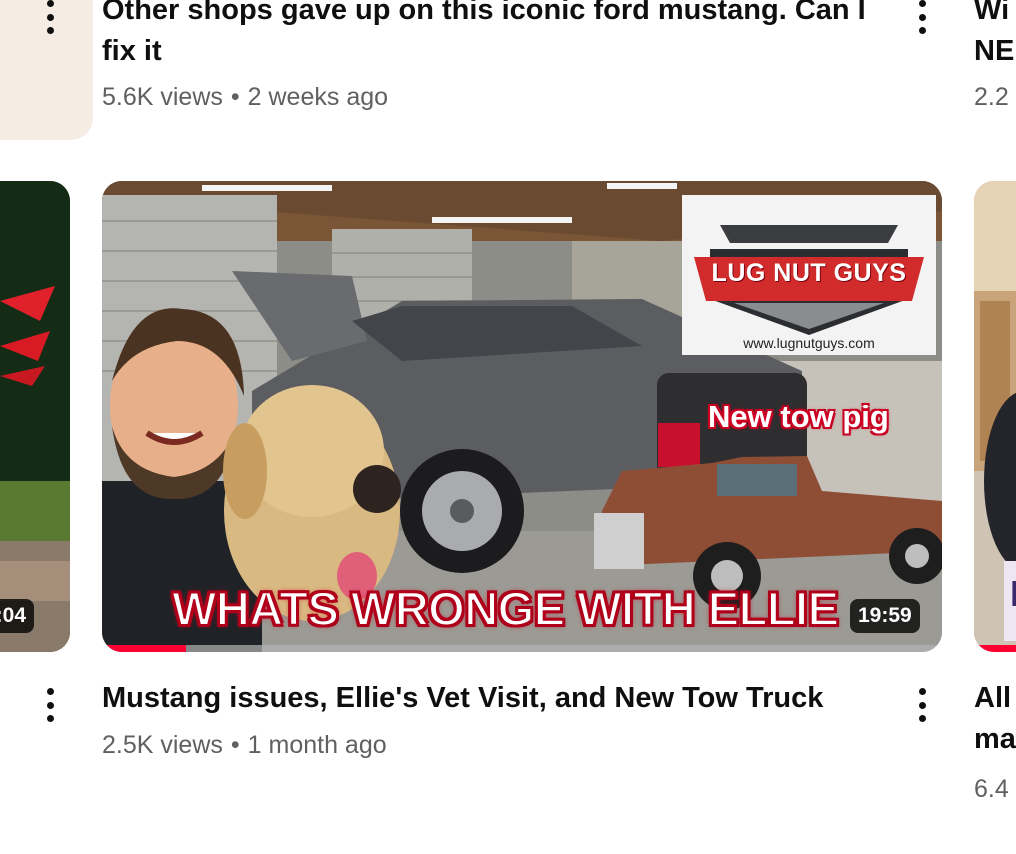  I want to click on upload-age: 2 weeks ago, so click(318, 97).